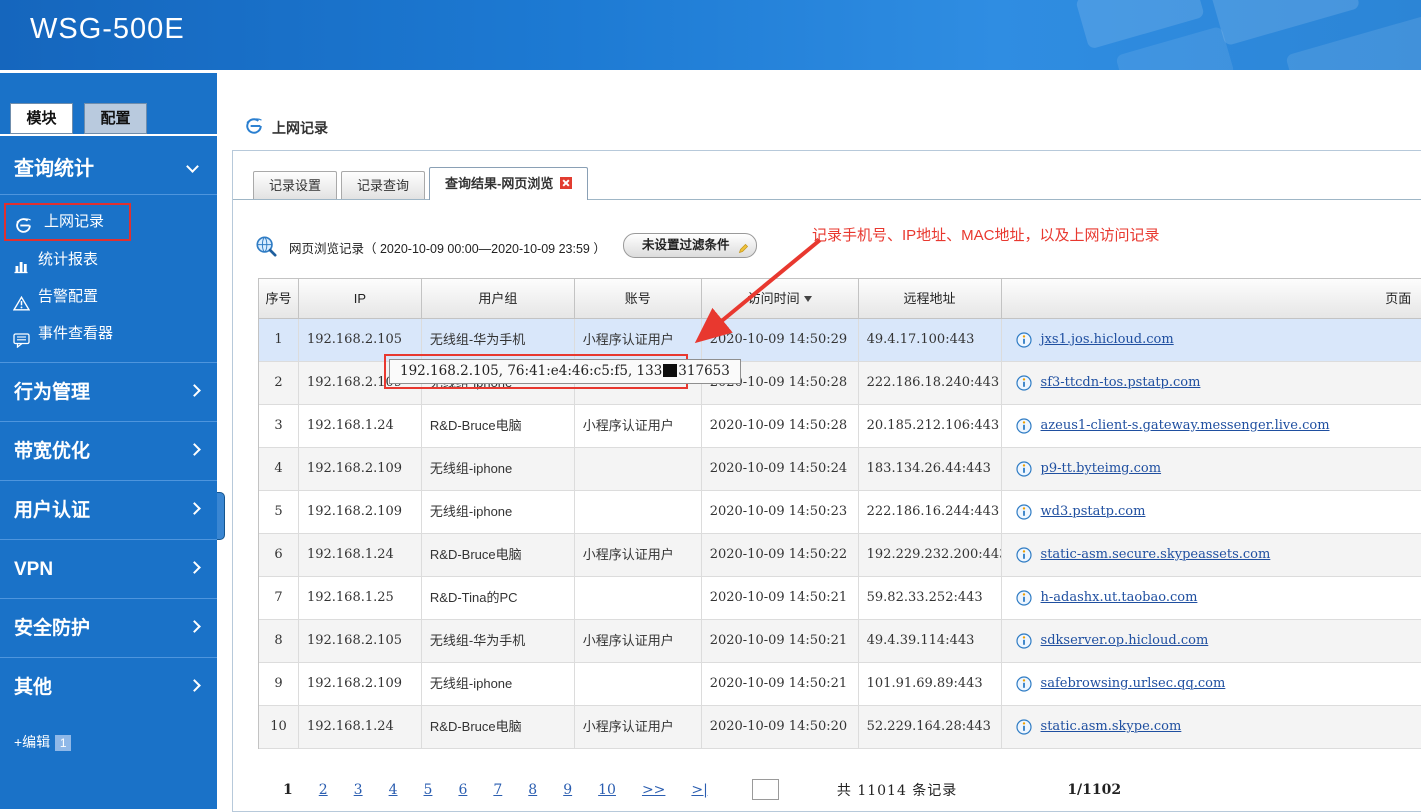 The width and height of the screenshot is (1421, 812). Describe the element at coordinates (52, 392) in the screenshot. I see `sidebar-group-label: 行为管理` at that location.